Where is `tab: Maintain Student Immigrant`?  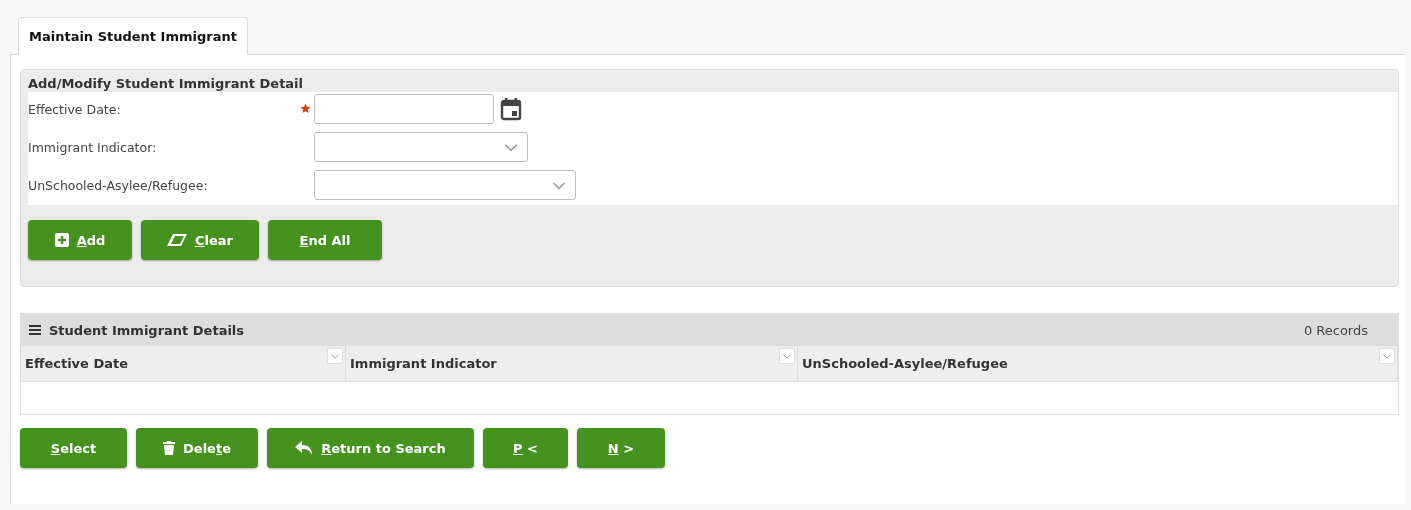
tab: Maintain Student Immigrant is located at coordinates (133, 36).